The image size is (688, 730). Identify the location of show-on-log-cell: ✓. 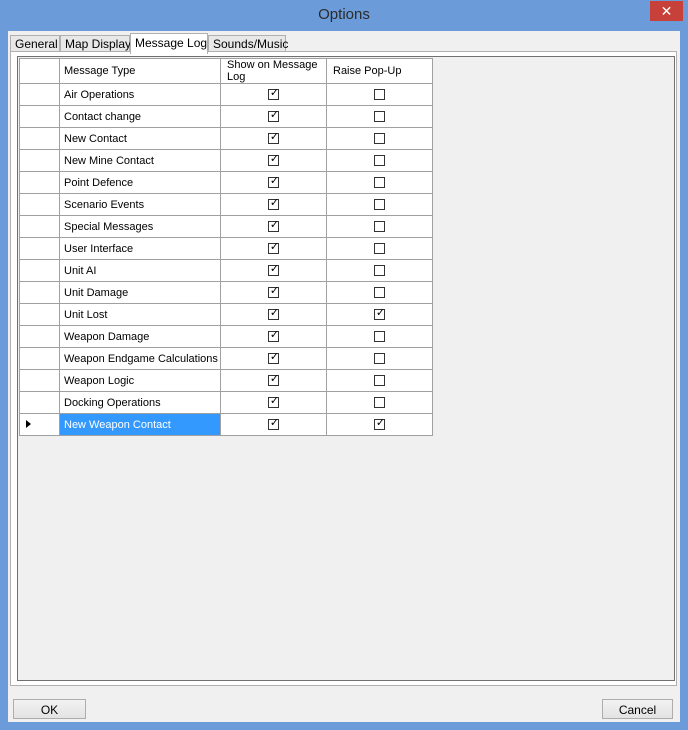
(273, 270).